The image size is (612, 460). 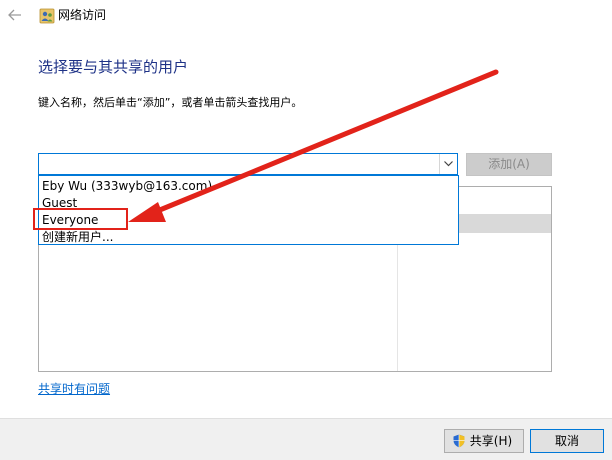 I want to click on back-button, so click(x=15, y=15).